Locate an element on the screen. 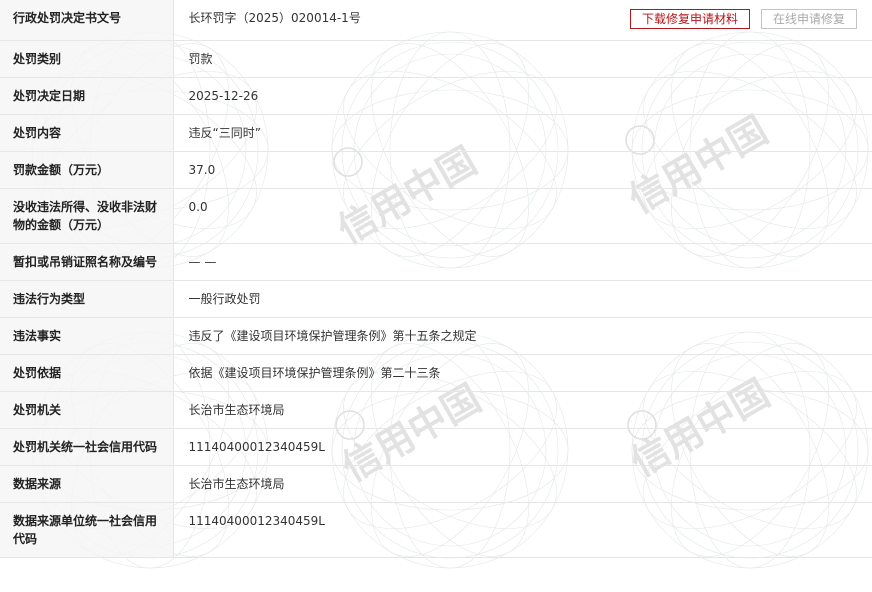  row-label-penalty-category: 处罚类别 is located at coordinates (87, 59).